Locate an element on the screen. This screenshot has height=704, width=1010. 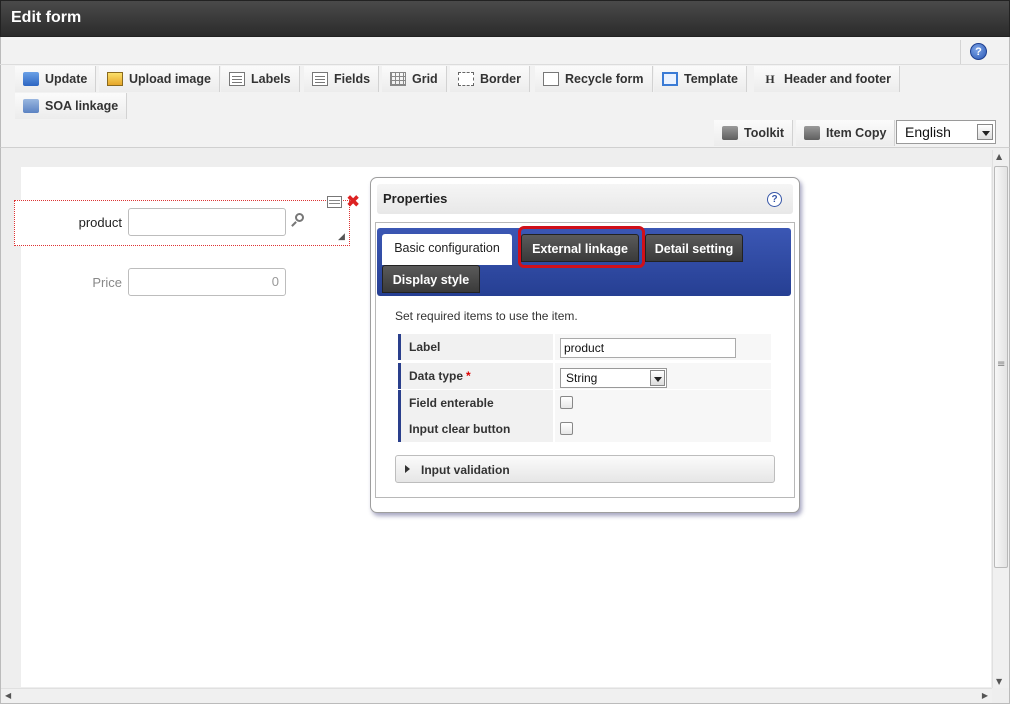
template-button: Template is located at coordinates (700, 79).